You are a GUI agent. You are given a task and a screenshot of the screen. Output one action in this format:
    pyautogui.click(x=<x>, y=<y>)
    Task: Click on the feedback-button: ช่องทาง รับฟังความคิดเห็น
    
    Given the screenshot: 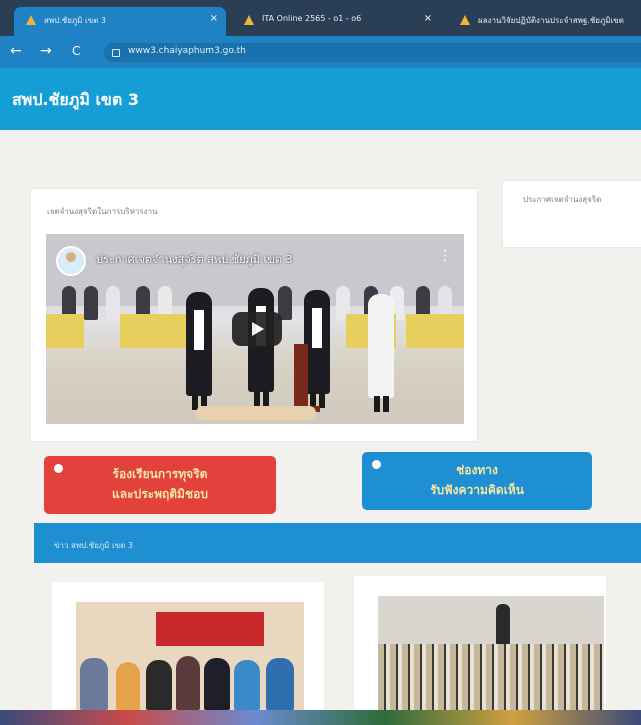 What is the action you would take?
    pyautogui.click(x=477, y=481)
    